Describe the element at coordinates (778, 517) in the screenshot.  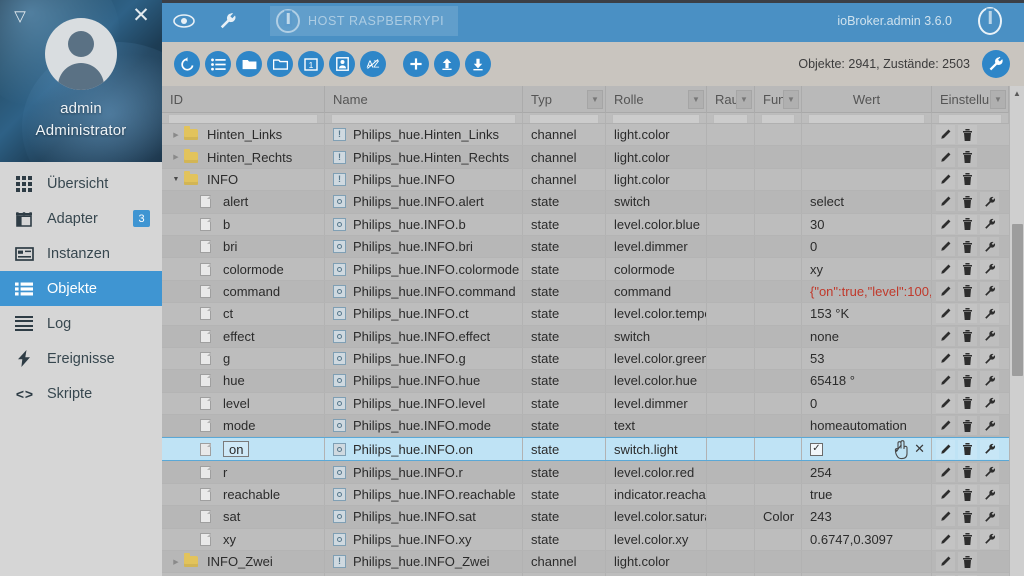
I see `cell-funktion: Color` at that location.